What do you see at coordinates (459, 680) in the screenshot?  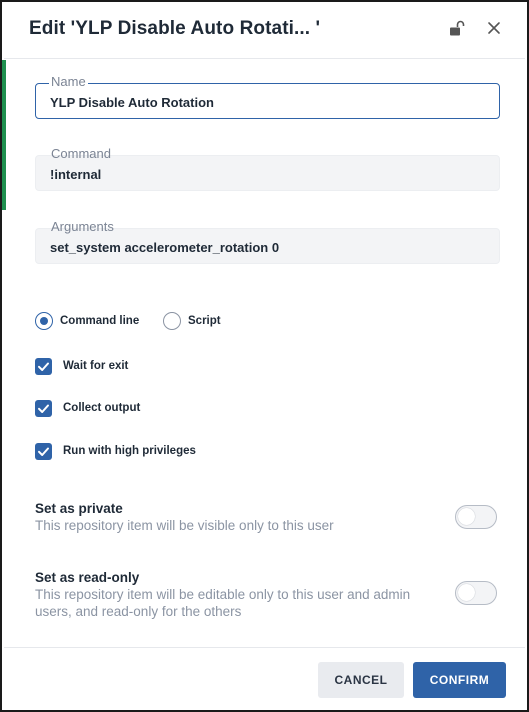 I see `confirm-button: CONFIRM` at bounding box center [459, 680].